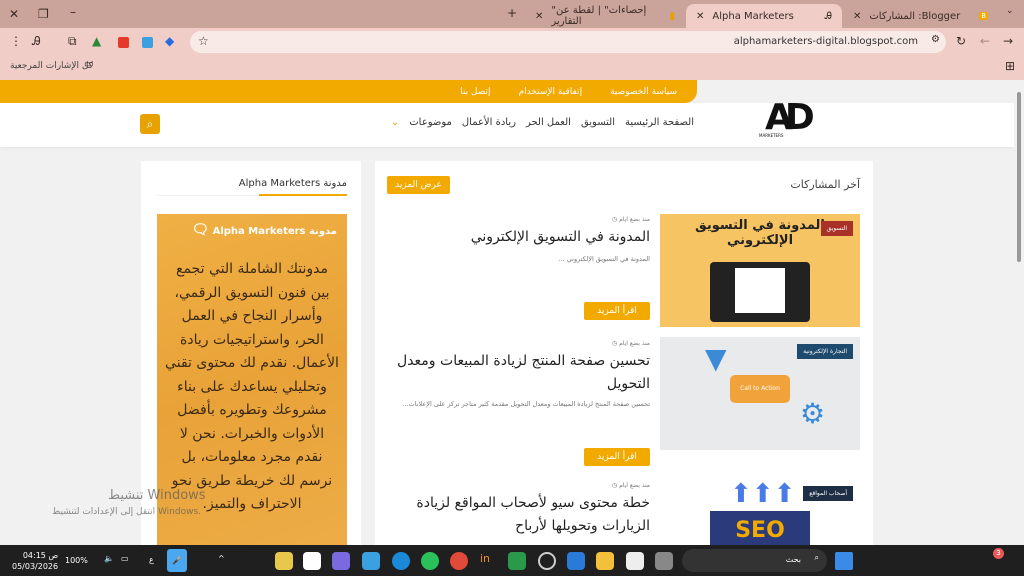 The height and width of the screenshot is (576, 1024). What do you see at coordinates (598, 122) in the screenshot?
I see `nav-marketing: التسويق` at bounding box center [598, 122].